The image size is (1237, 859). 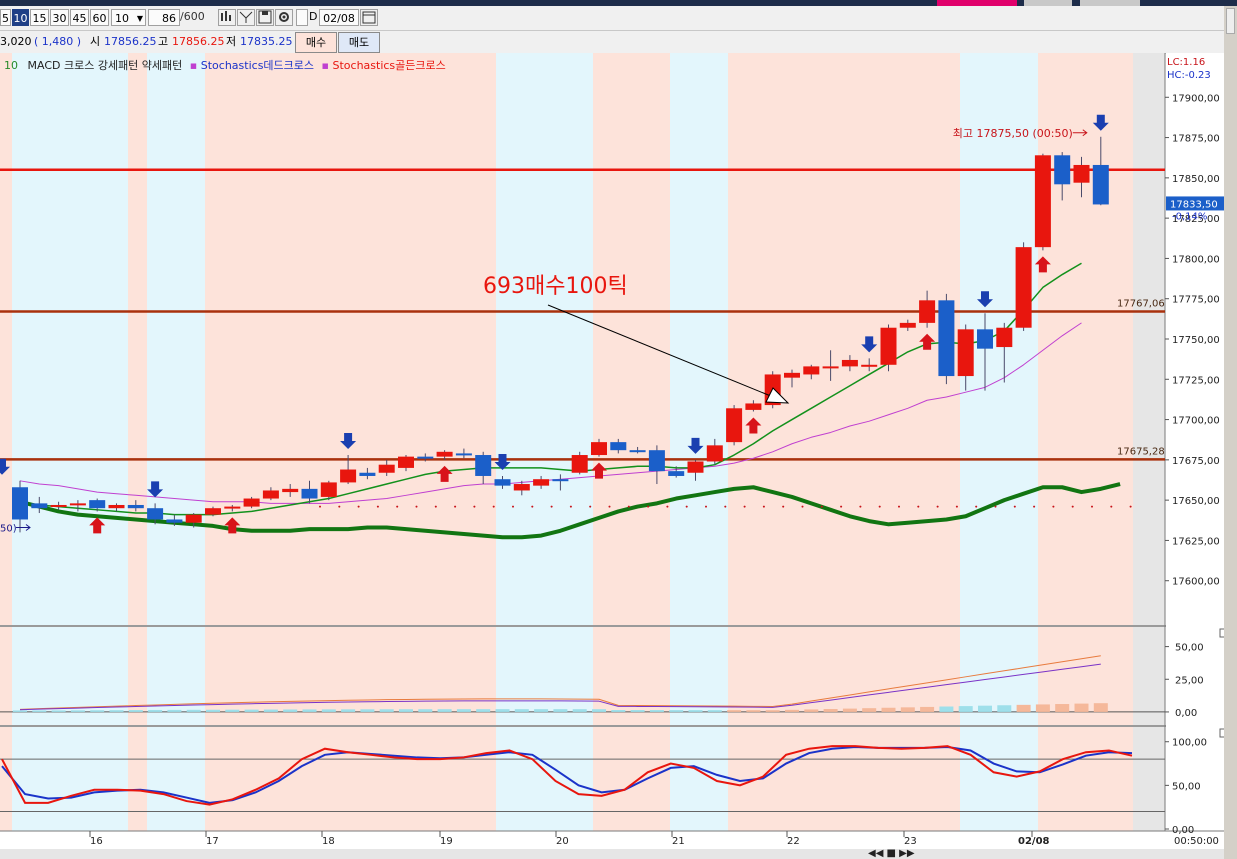 What do you see at coordinates (910, 841) in the screenshot?
I see `x-tick-label: 23` at bounding box center [910, 841].